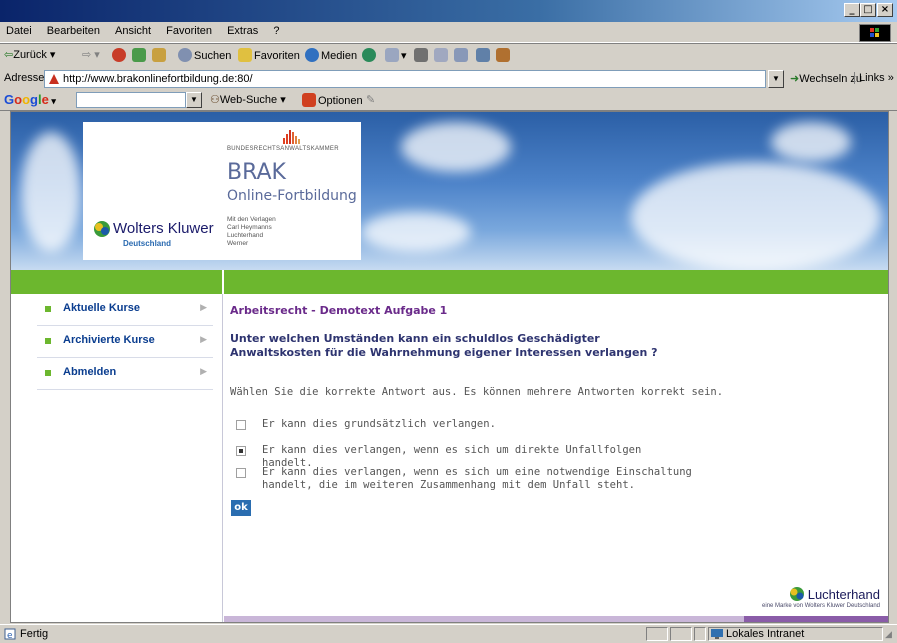  I want to click on edit-button, so click(442, 55).